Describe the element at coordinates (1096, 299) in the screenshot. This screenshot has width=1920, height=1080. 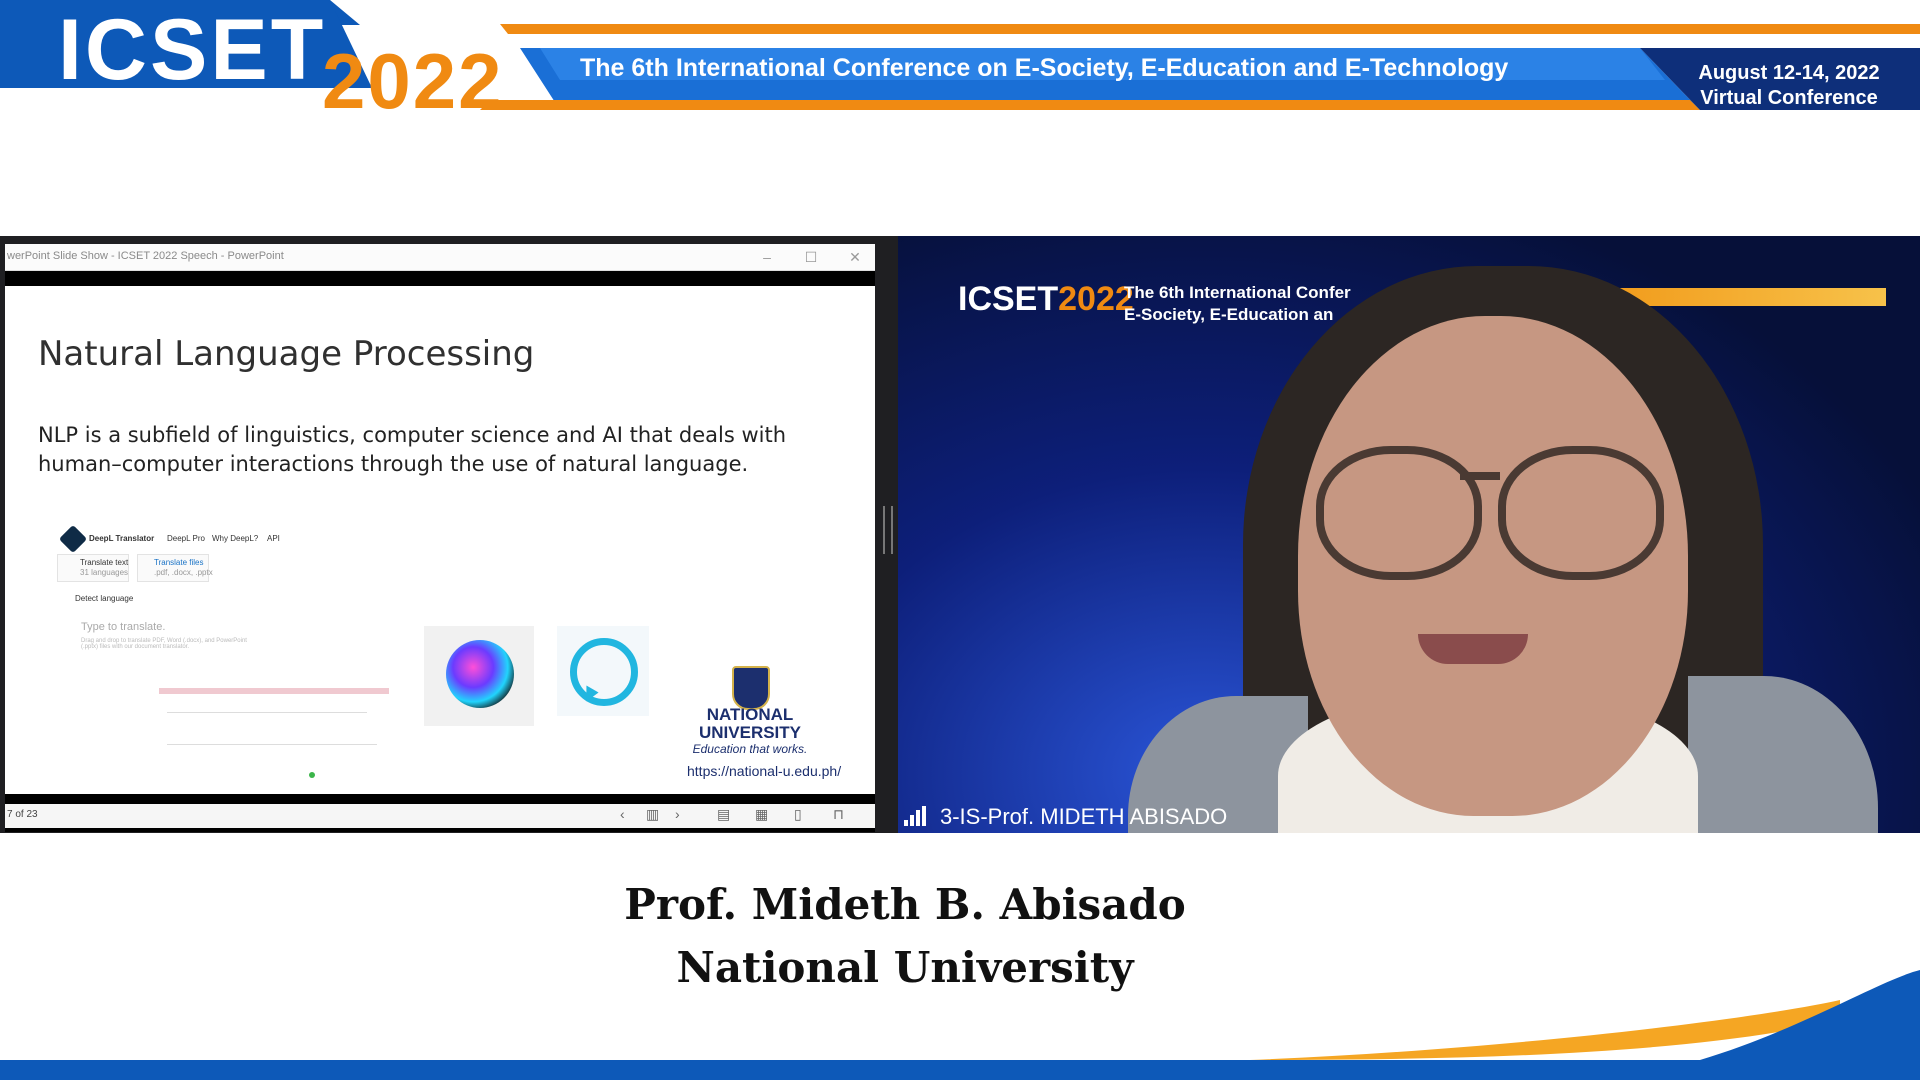
I see `backdrop-logo-year: 2022` at that location.